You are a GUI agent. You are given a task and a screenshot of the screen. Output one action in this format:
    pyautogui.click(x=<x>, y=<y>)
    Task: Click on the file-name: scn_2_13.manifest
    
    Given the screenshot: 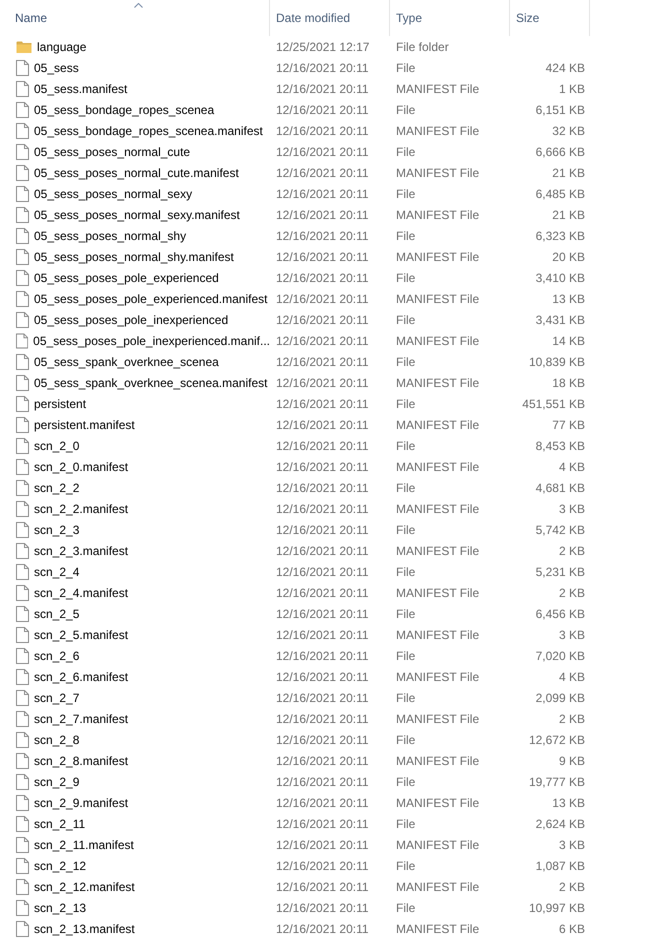 What is the action you would take?
    pyautogui.click(x=84, y=929)
    